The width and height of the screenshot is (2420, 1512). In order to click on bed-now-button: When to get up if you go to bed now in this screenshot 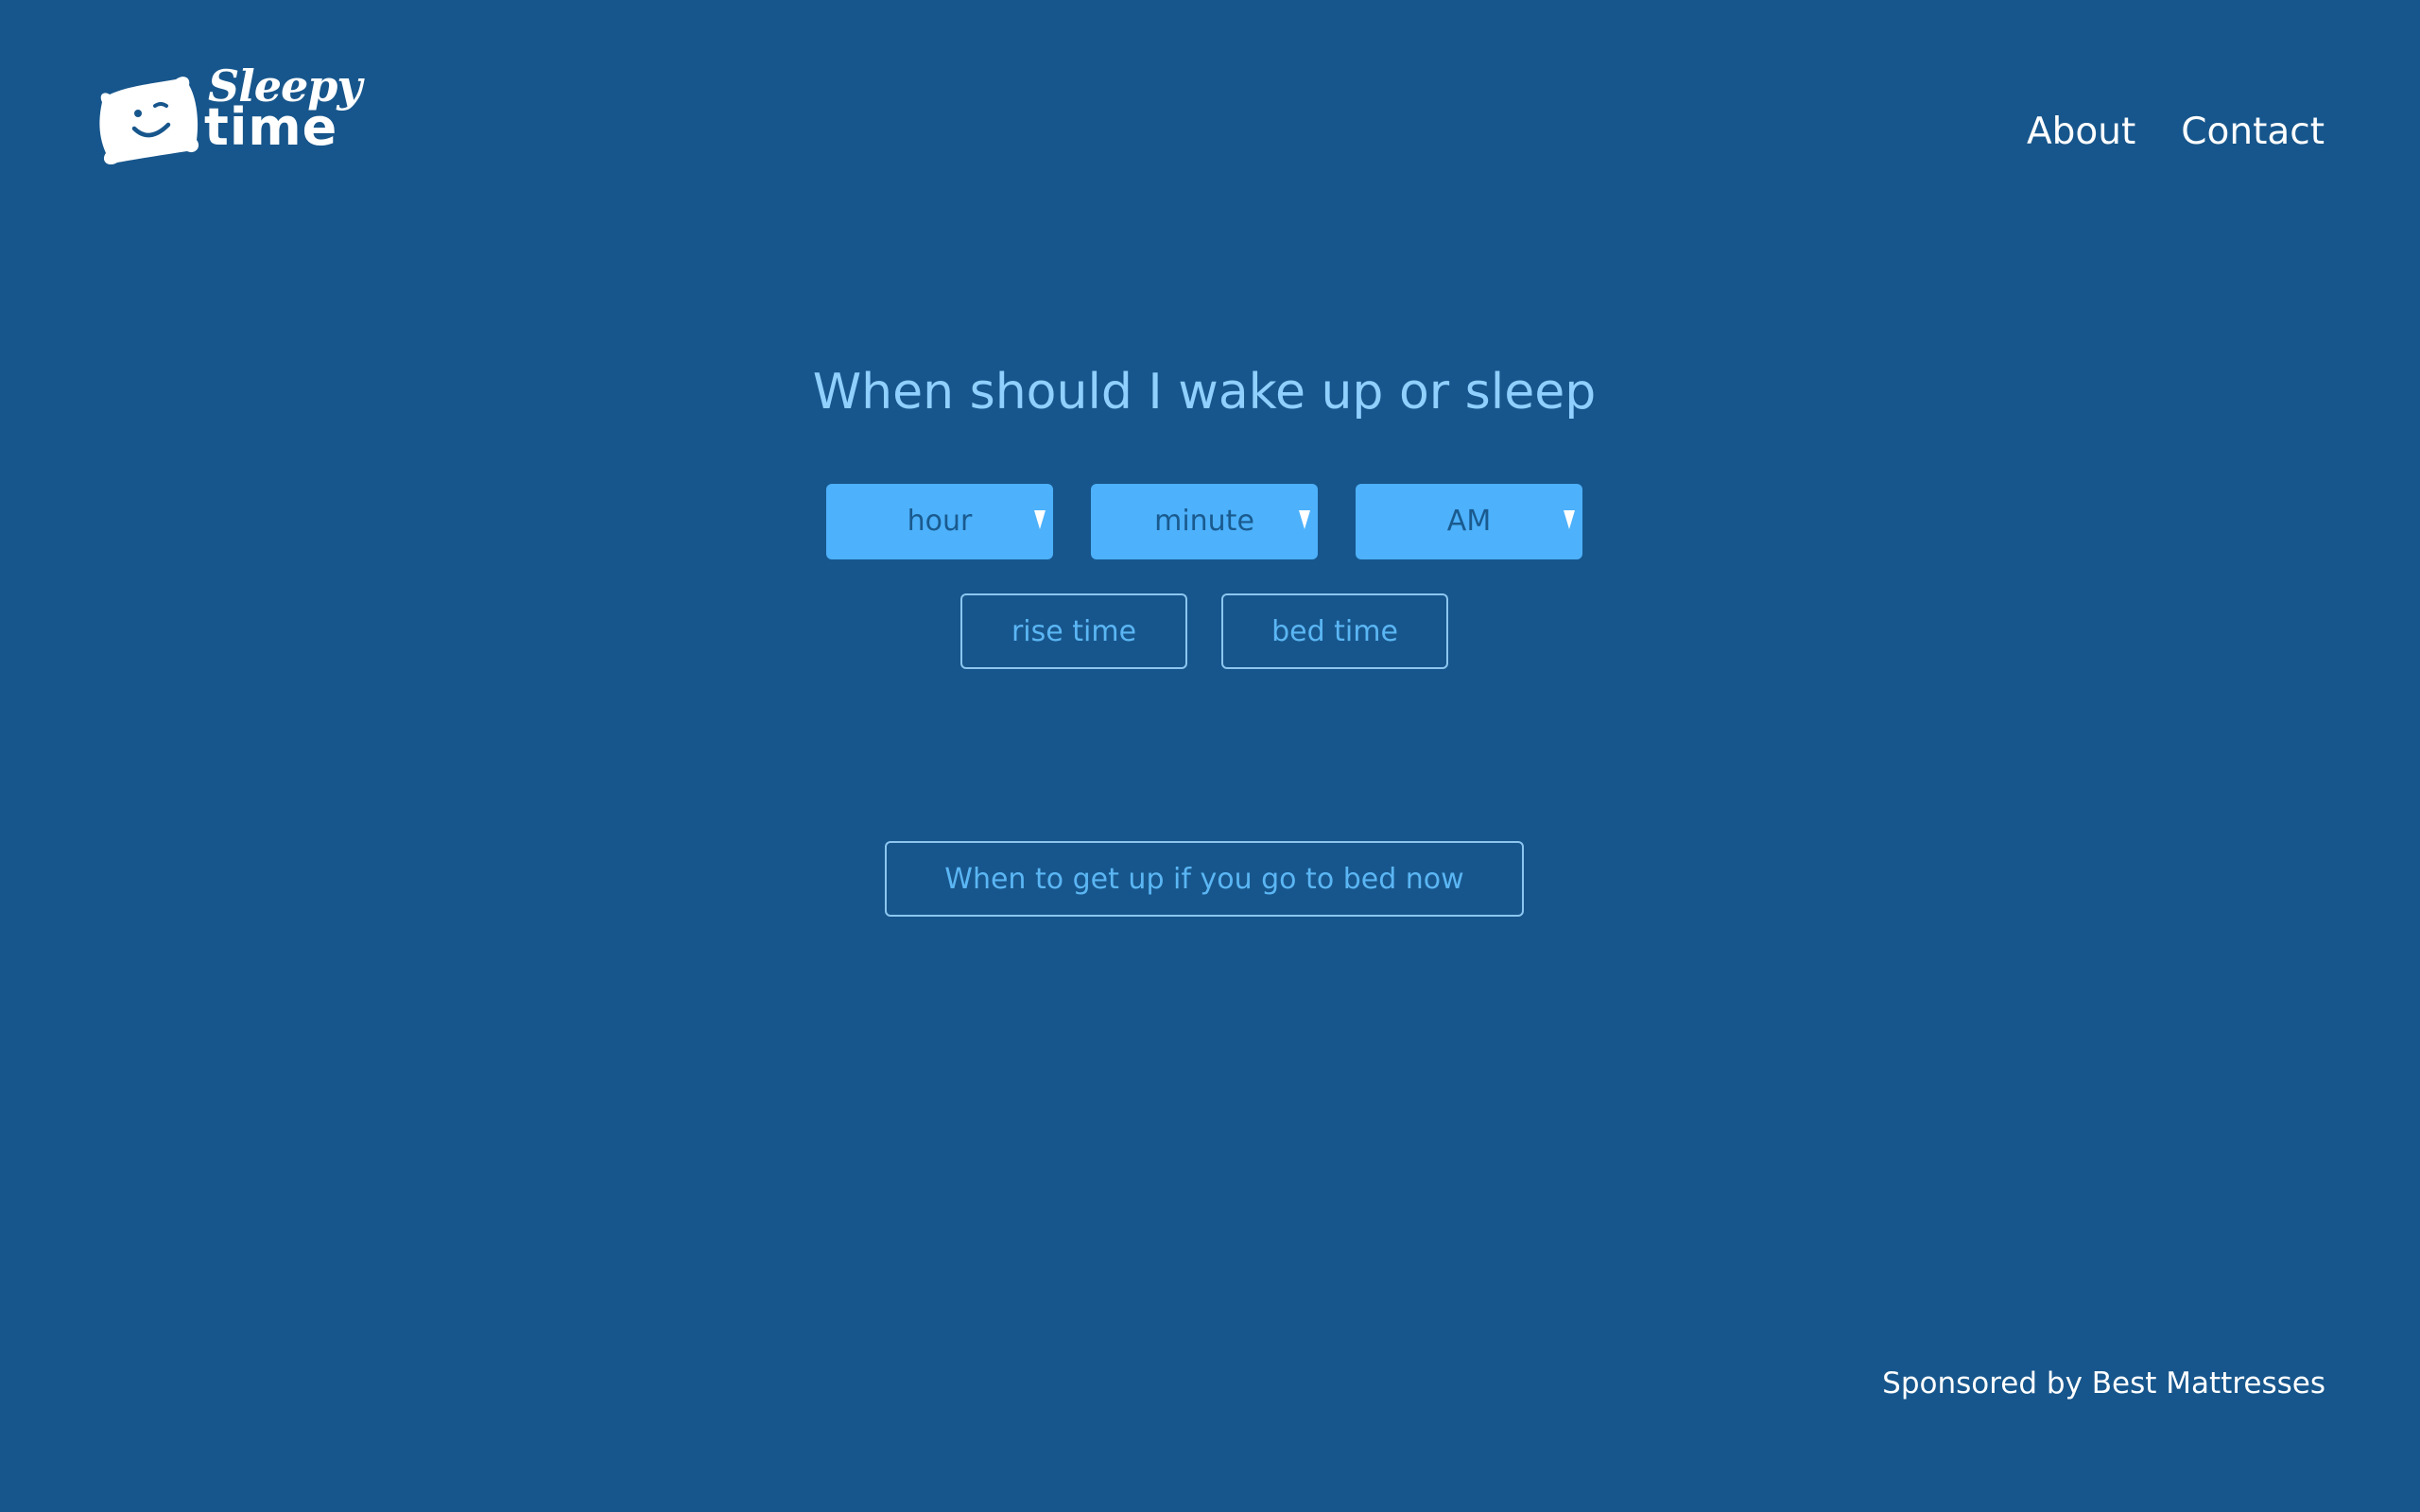, I will do `click(1204, 879)`.